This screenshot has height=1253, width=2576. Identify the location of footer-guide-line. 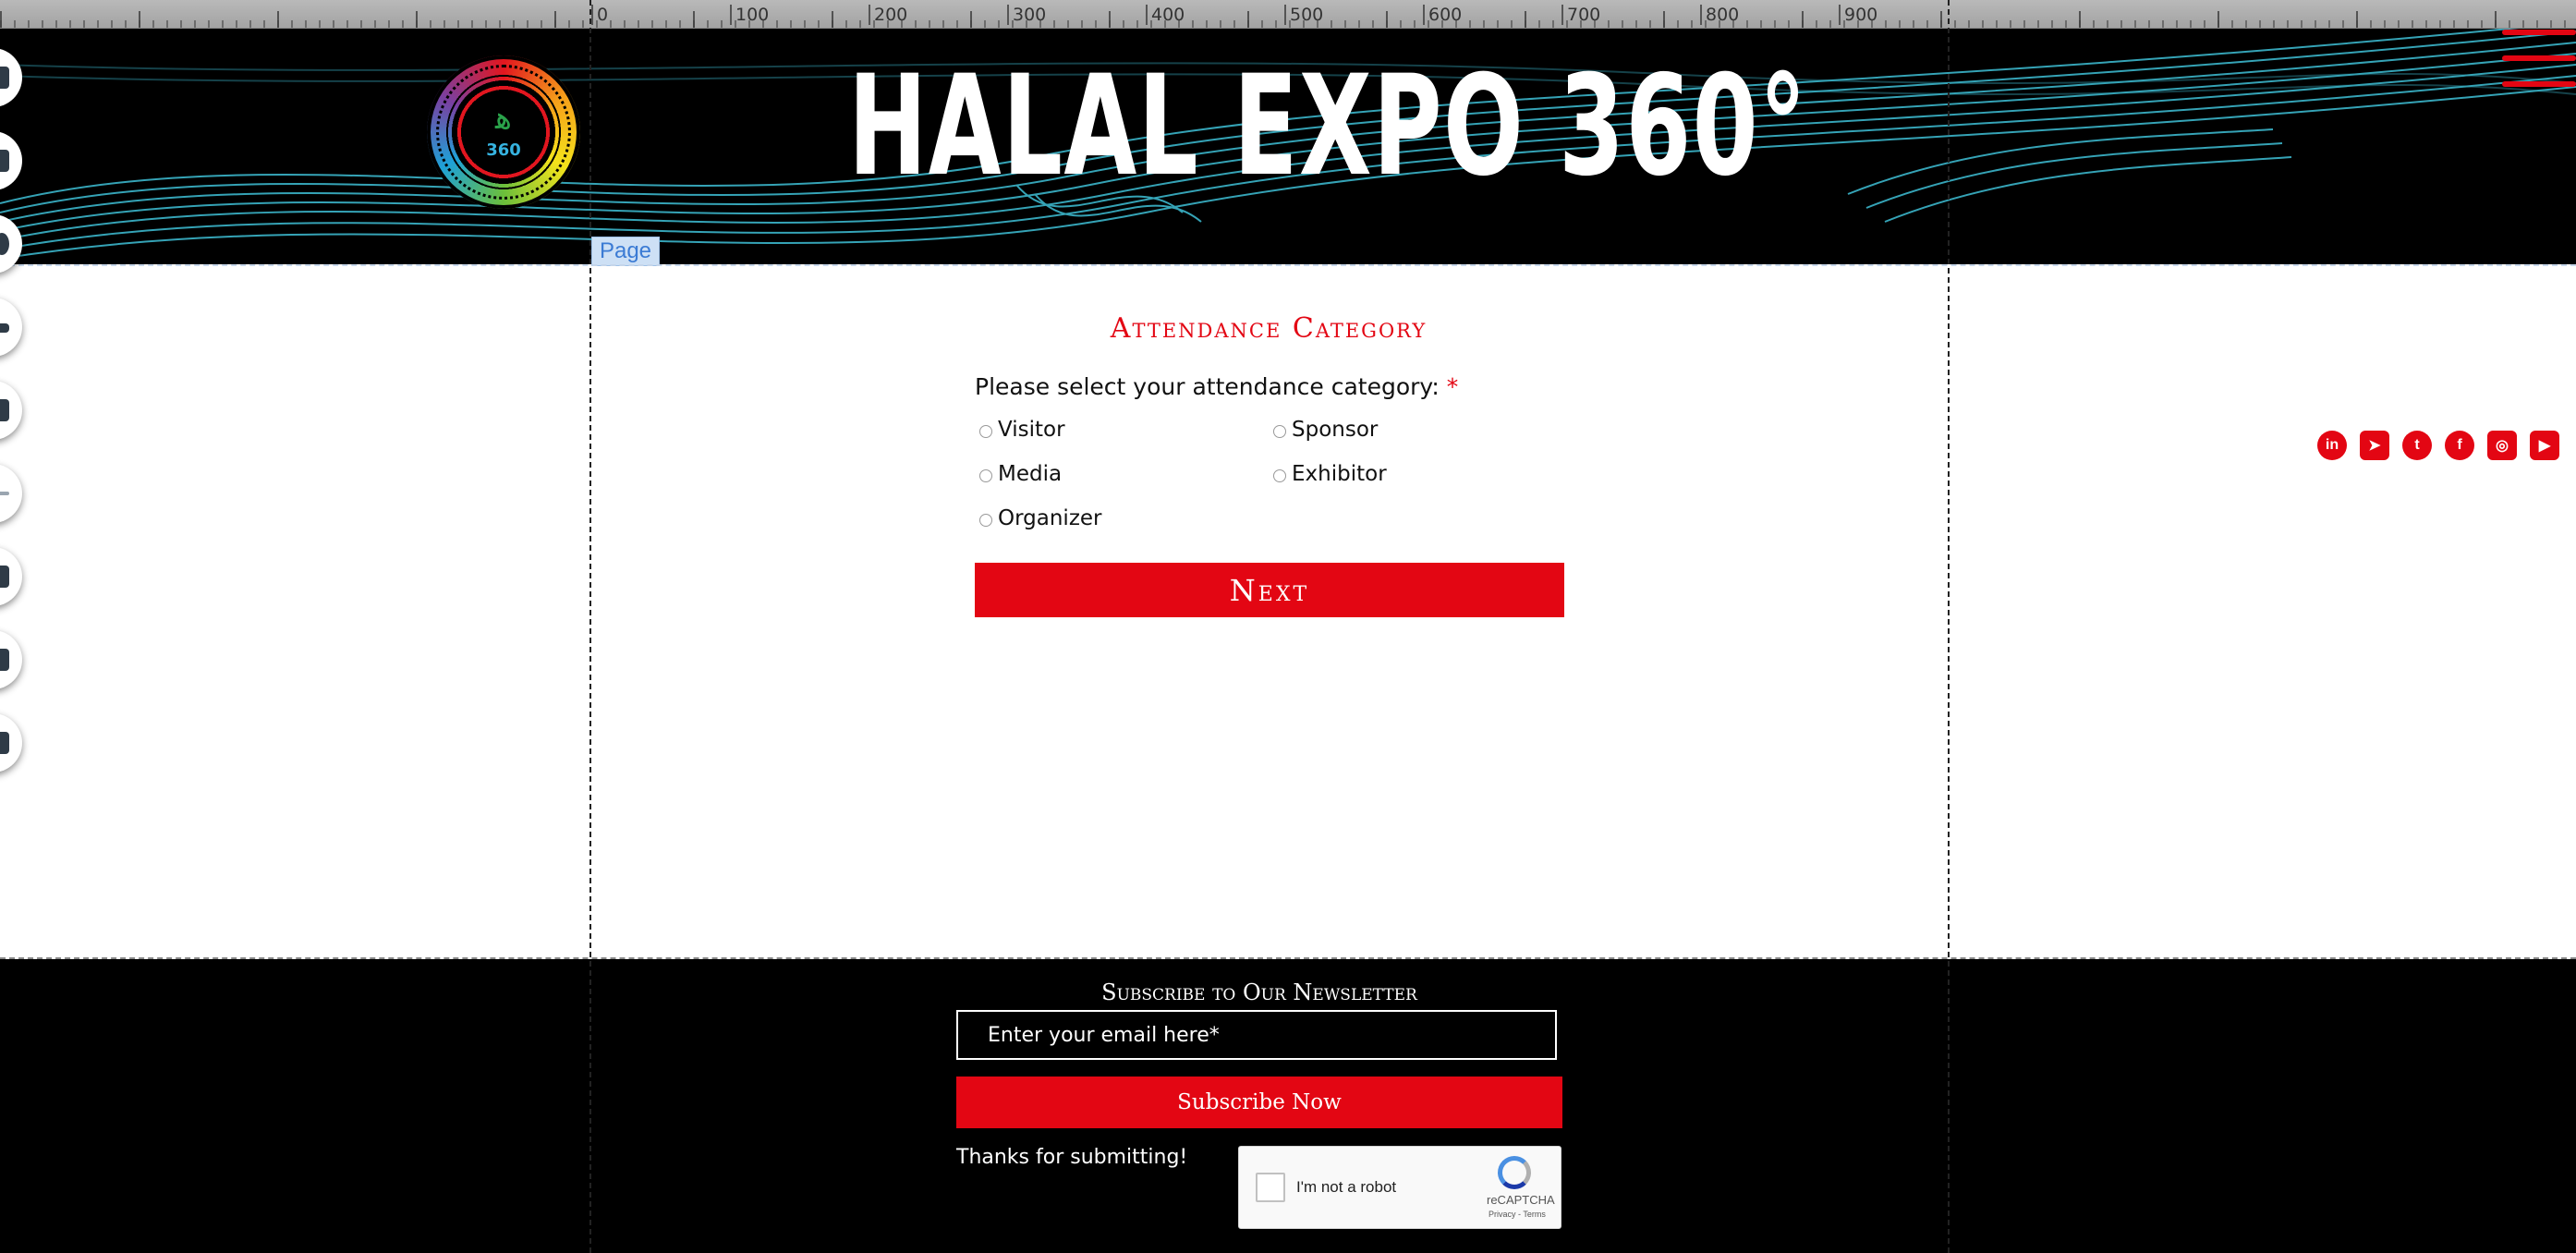
(1288, 958).